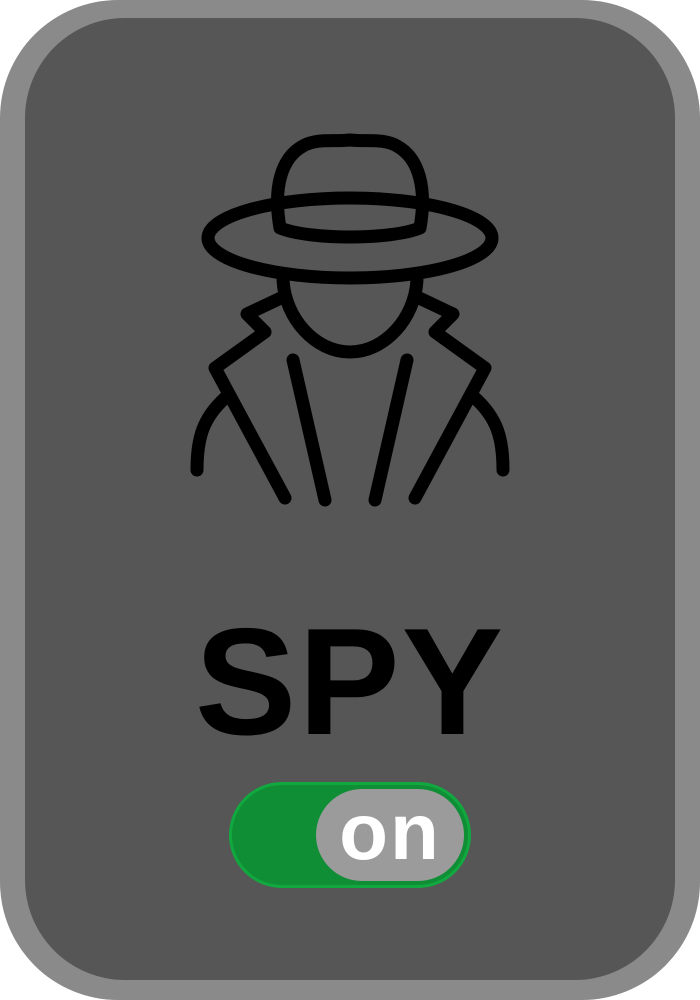  I want to click on toggle-knob: on, so click(390, 835).